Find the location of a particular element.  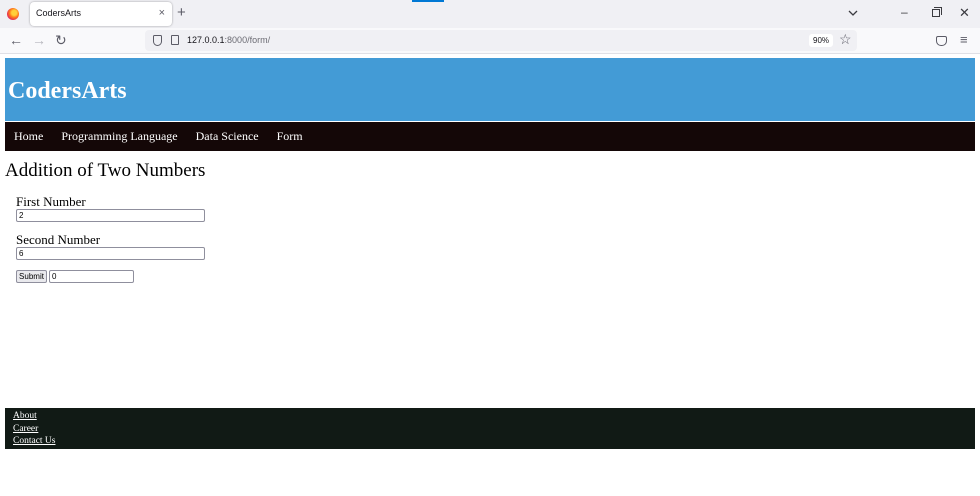

hamburger-menu-icon: ≡ is located at coordinates (964, 39).